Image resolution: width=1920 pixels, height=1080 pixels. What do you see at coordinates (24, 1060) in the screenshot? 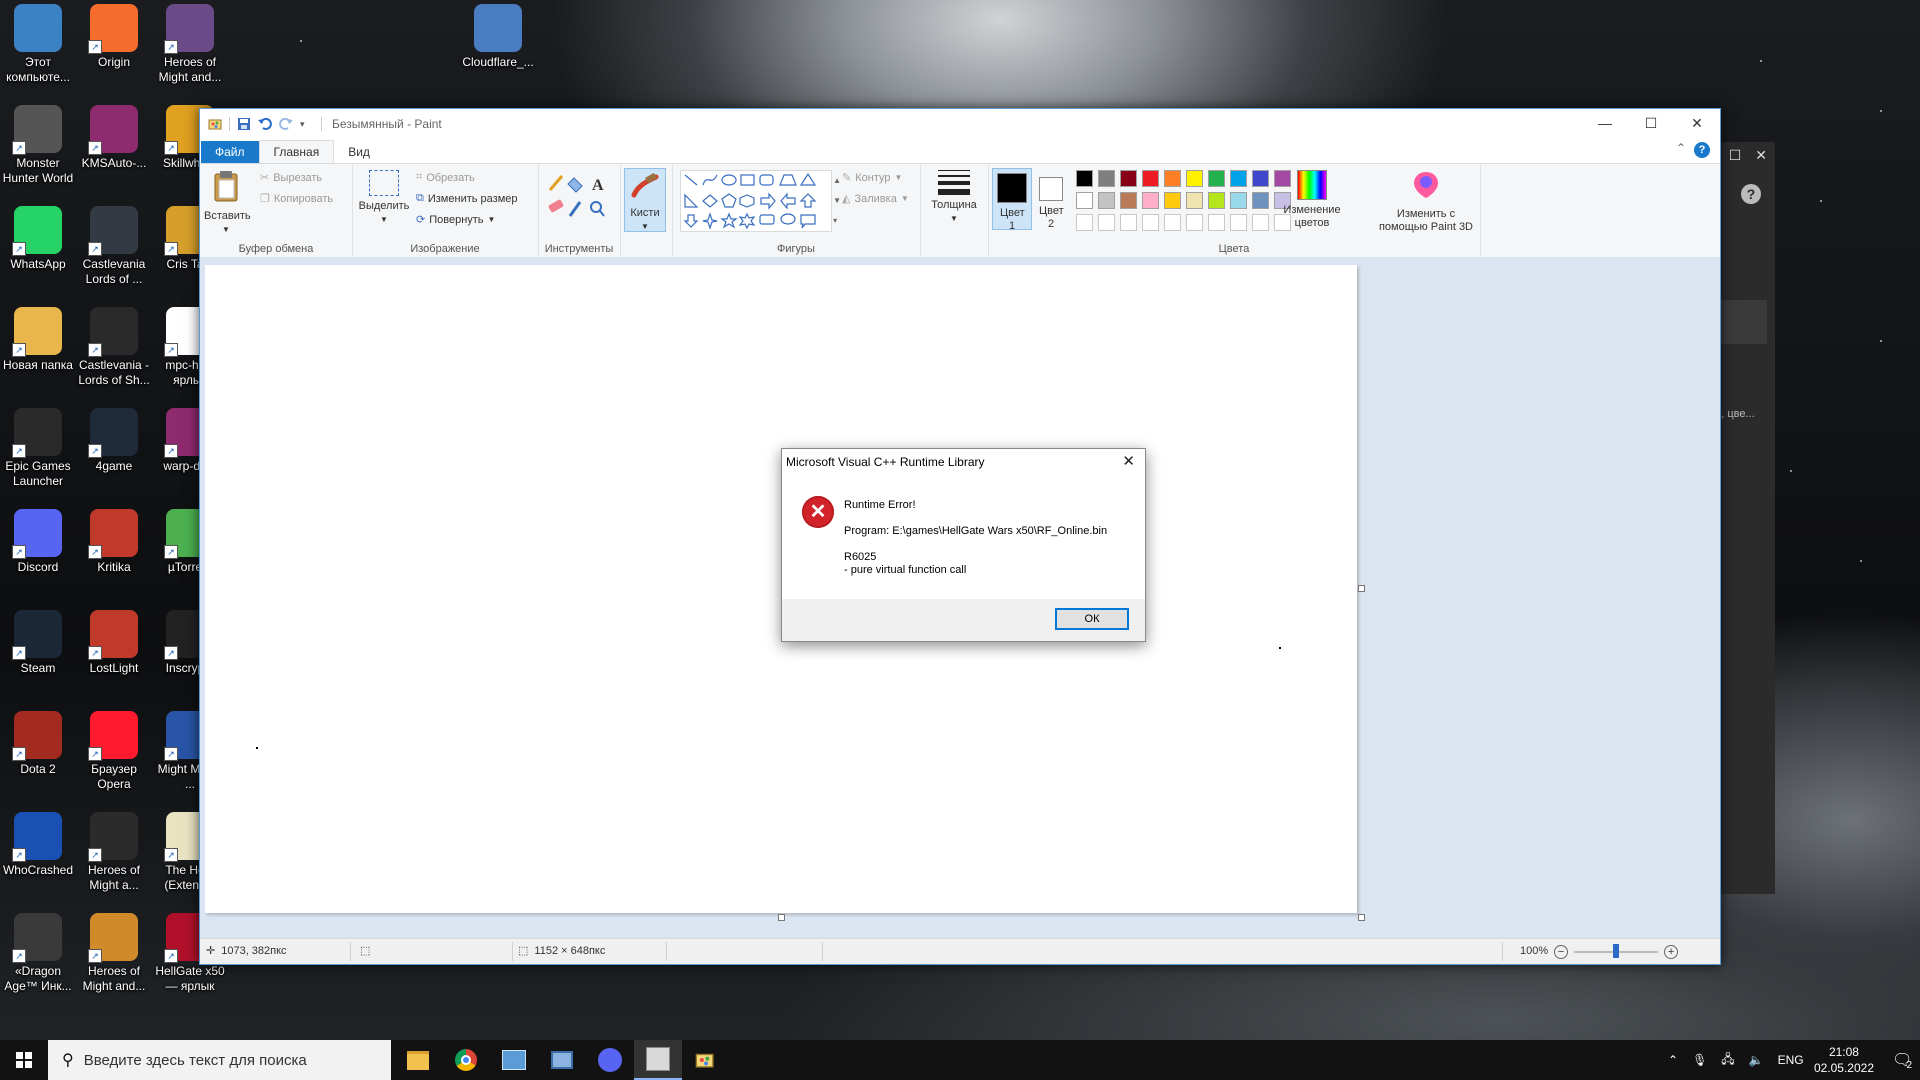
I see `start-button` at bounding box center [24, 1060].